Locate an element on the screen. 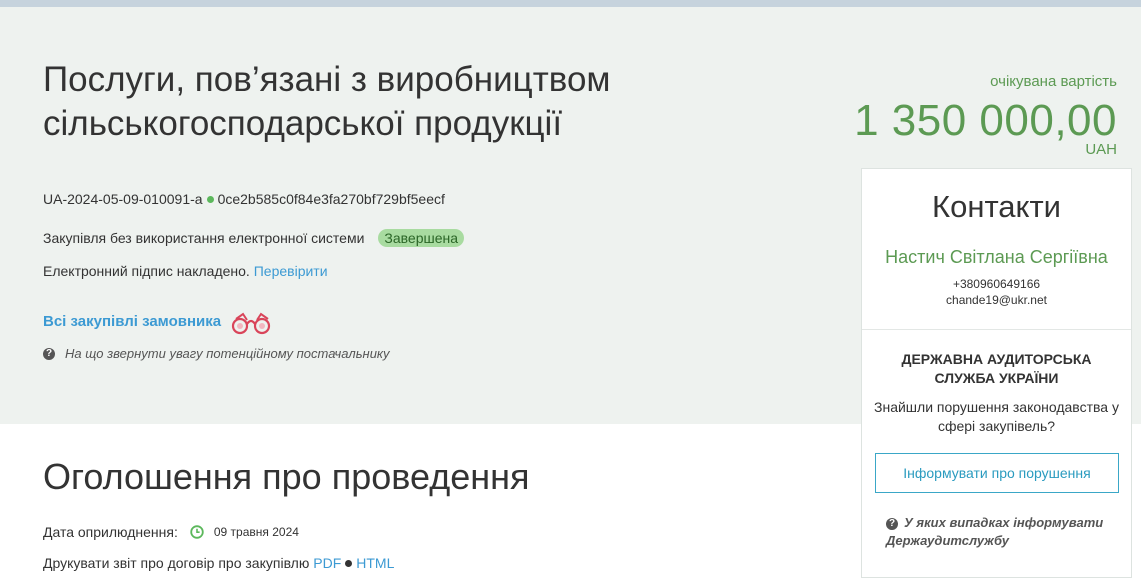 This screenshot has width=1141, height=578. contact-phone: +380960649166 is located at coordinates (996, 284).